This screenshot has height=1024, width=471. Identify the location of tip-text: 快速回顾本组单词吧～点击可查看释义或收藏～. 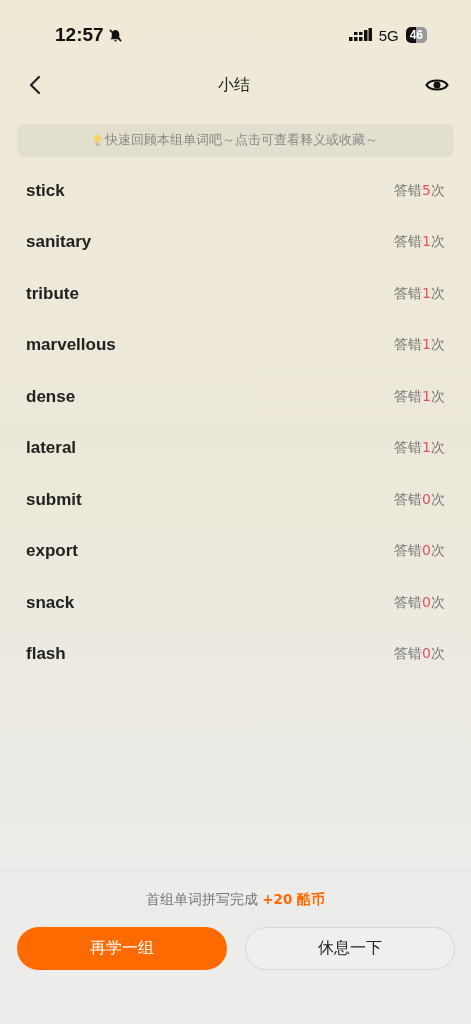
(241, 140).